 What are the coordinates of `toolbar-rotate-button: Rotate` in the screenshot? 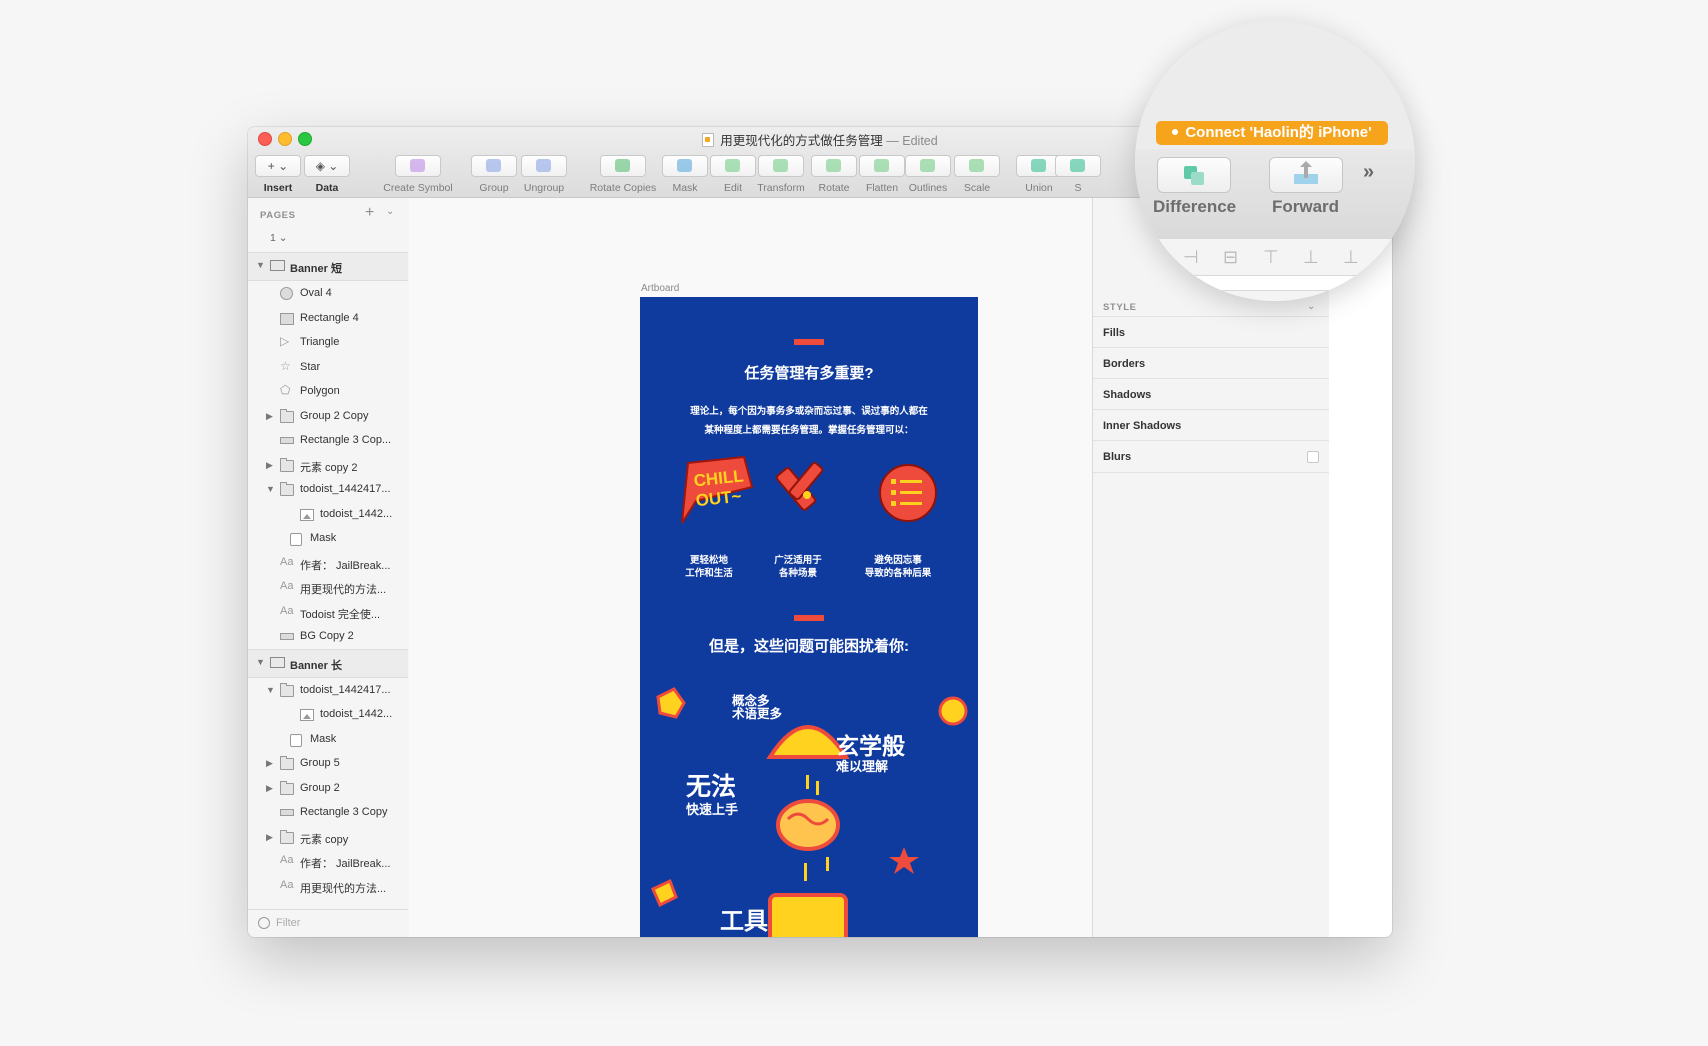 It's located at (834, 174).